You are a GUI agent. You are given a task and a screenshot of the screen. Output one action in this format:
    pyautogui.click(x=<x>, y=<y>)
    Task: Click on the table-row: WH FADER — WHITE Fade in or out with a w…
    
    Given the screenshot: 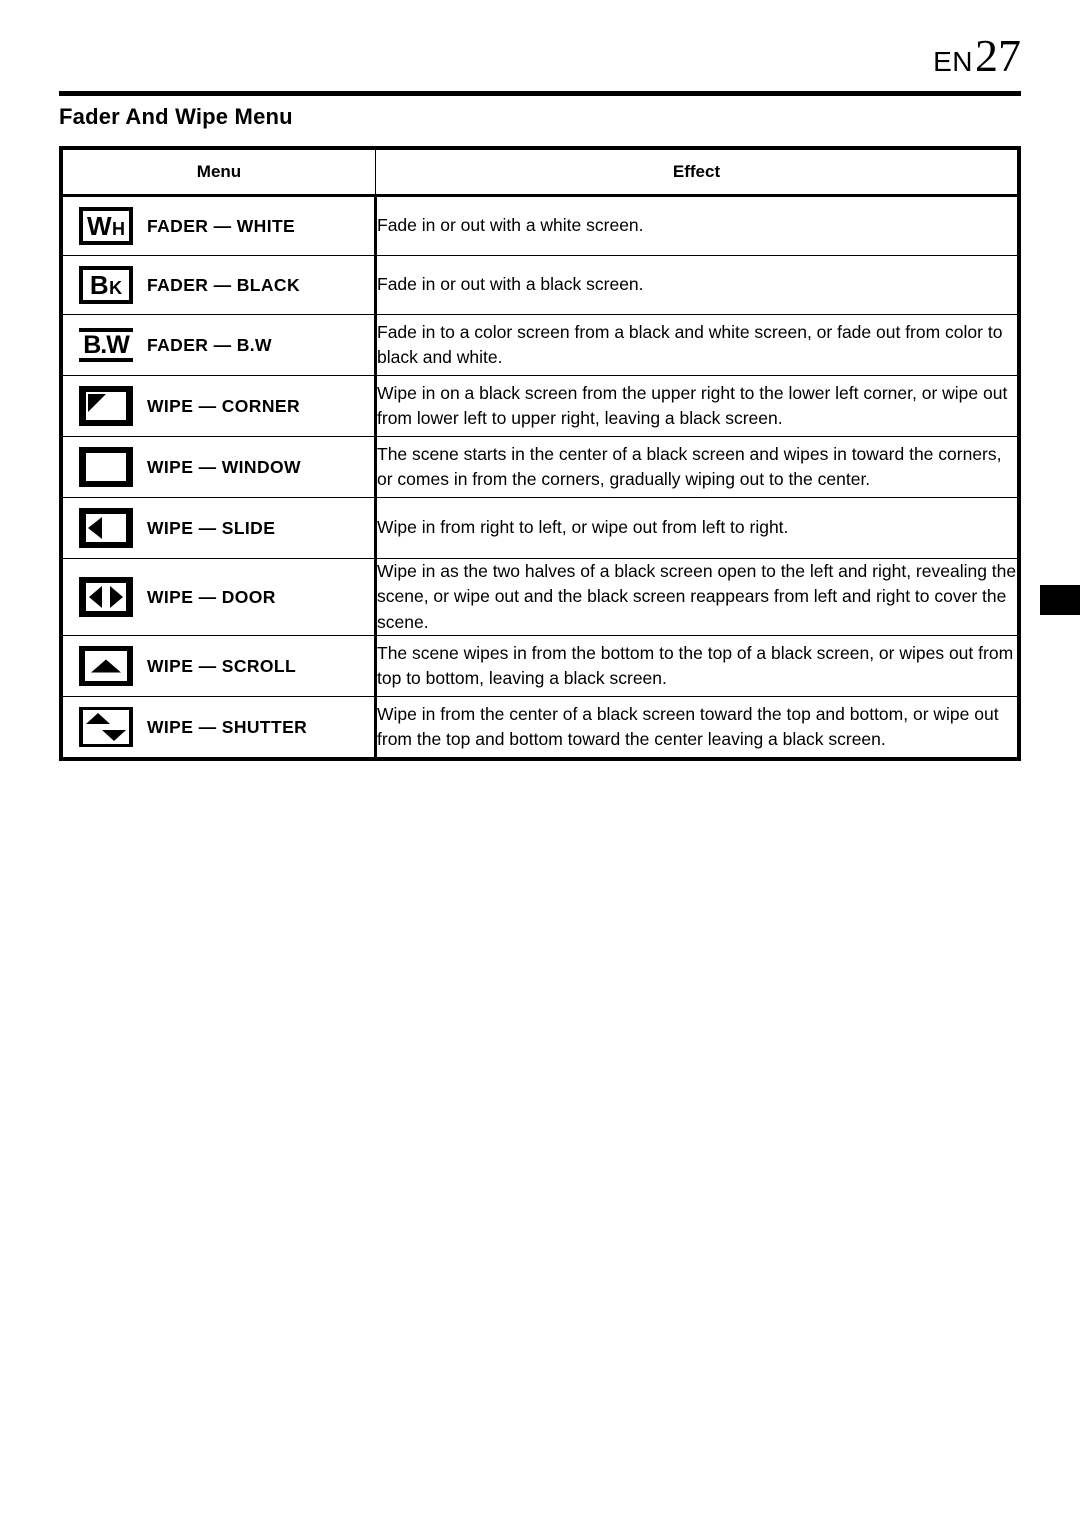 What is the action you would take?
    pyautogui.click(x=540, y=225)
    